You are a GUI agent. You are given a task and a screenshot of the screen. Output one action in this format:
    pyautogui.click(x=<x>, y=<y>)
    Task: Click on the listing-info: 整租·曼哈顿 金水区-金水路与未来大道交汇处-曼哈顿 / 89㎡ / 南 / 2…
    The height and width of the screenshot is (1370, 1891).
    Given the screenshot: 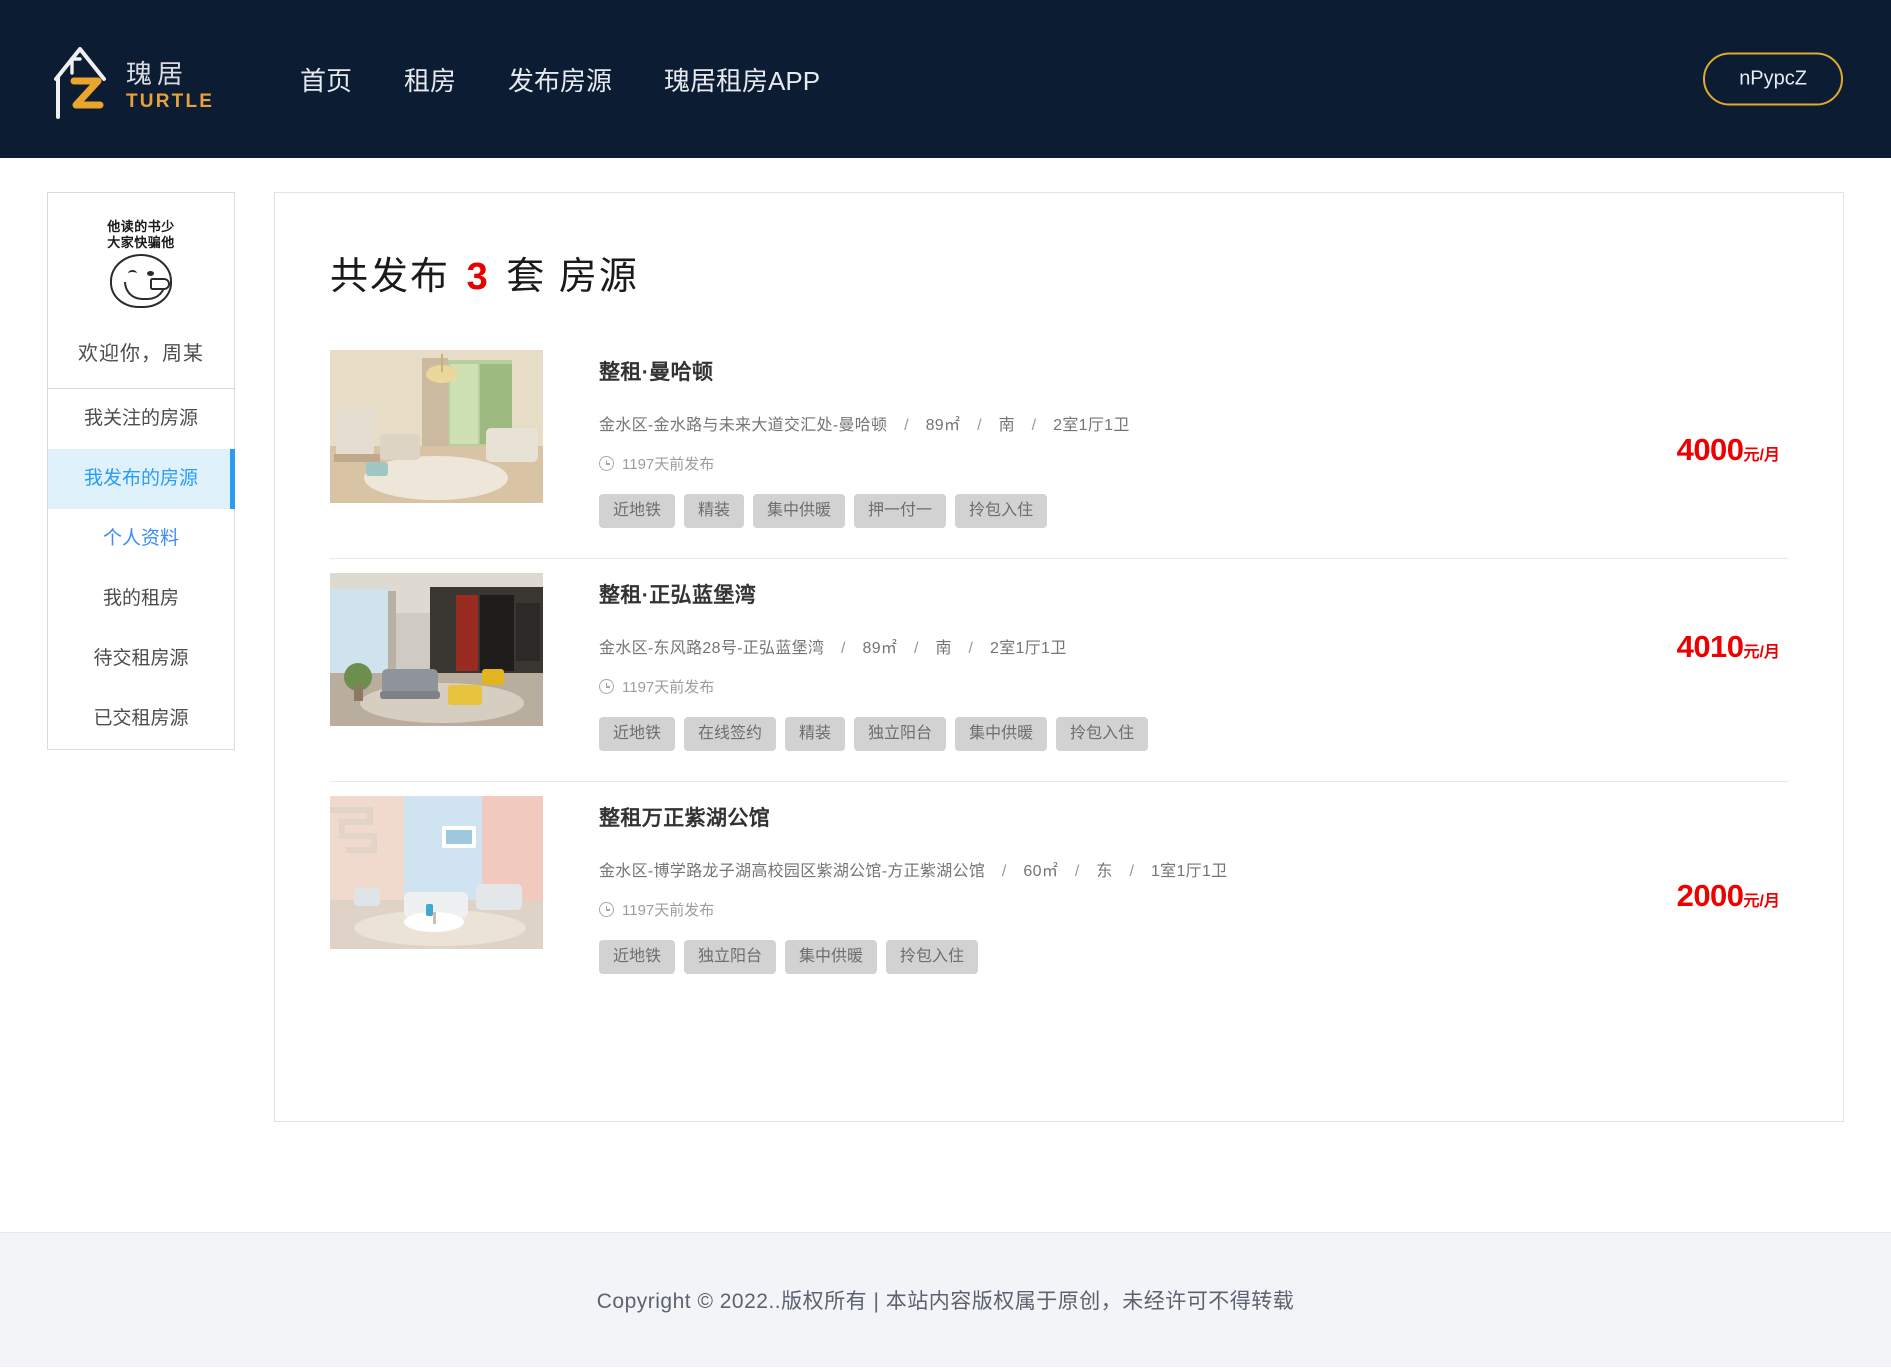 What is the action you would take?
    pyautogui.click(x=1165, y=439)
    